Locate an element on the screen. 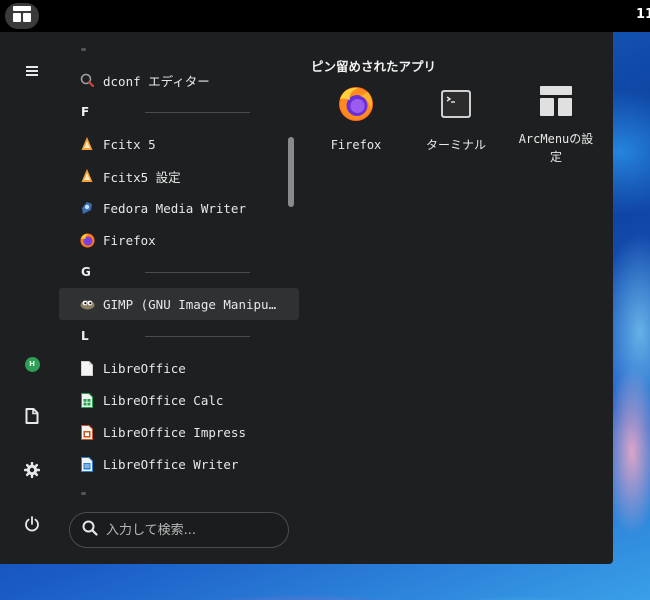  section-header-g: G is located at coordinates (179, 272).